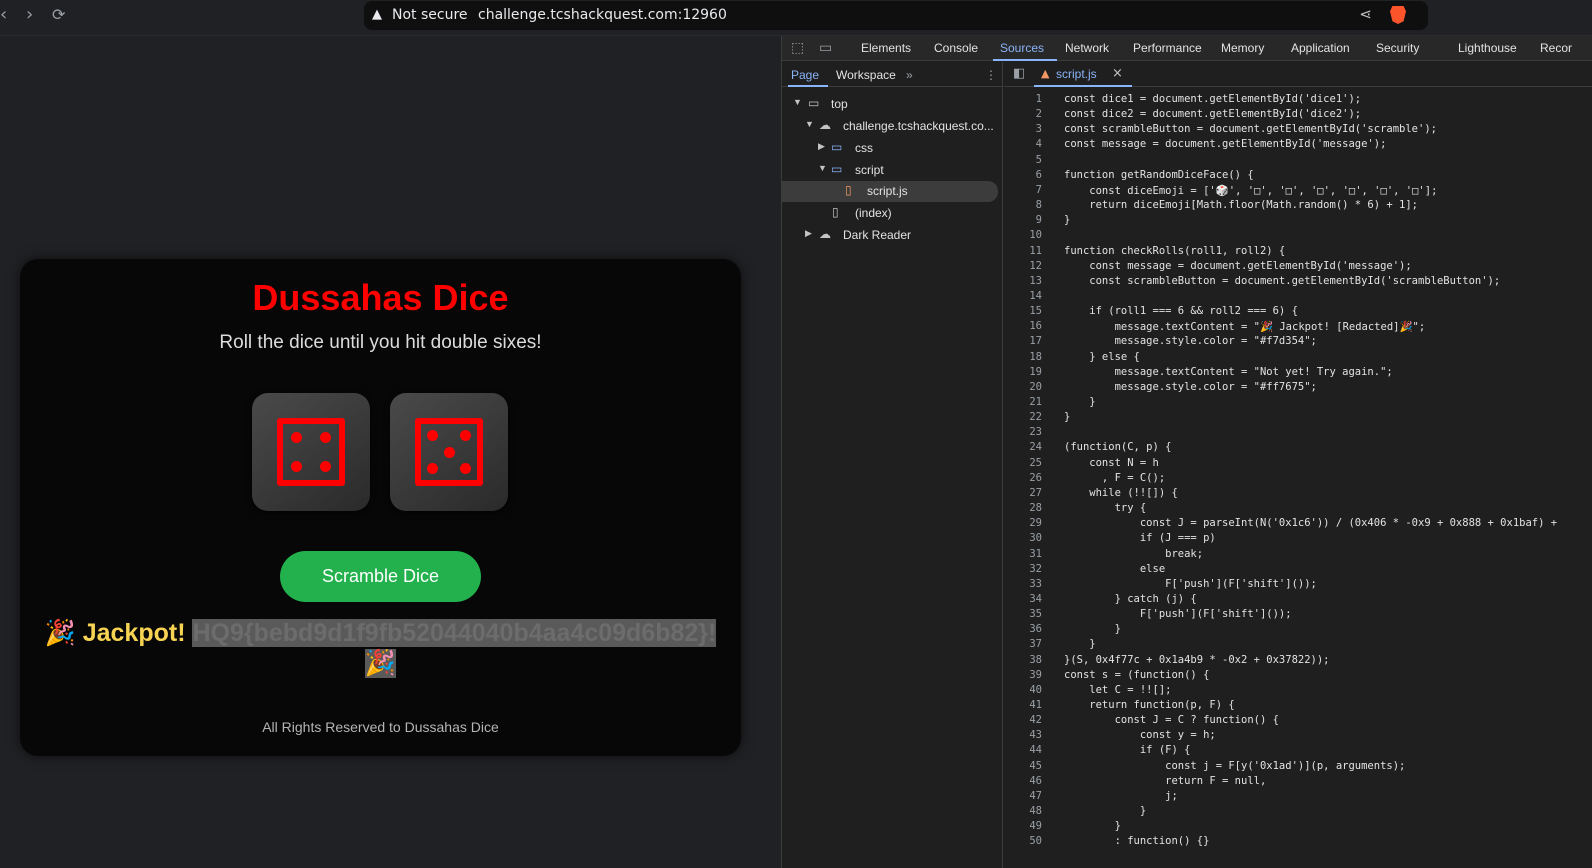 The width and height of the screenshot is (1592, 868). What do you see at coordinates (1023, 326) in the screenshot?
I see `line-number: 16` at bounding box center [1023, 326].